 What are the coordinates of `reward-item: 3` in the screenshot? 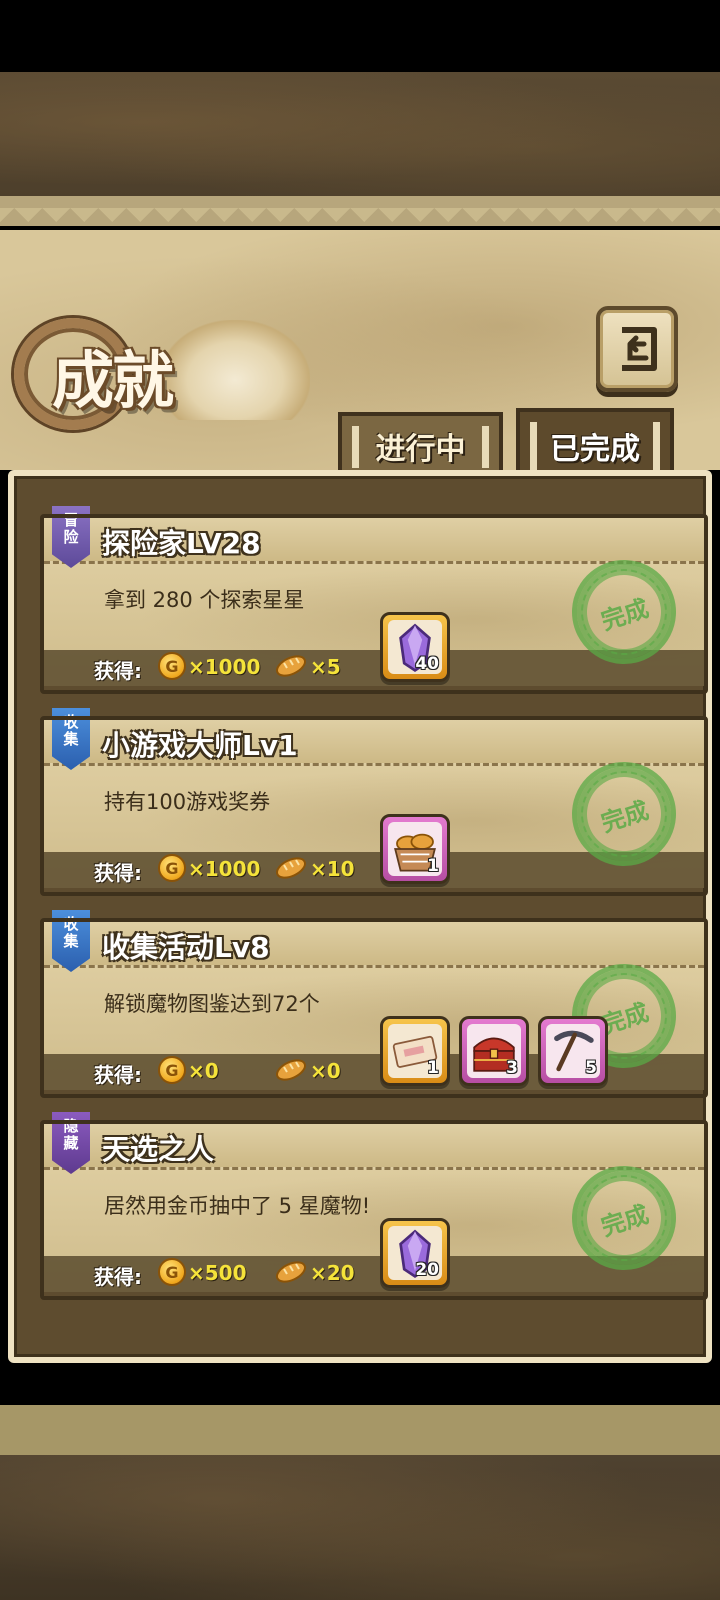 It's located at (494, 1051).